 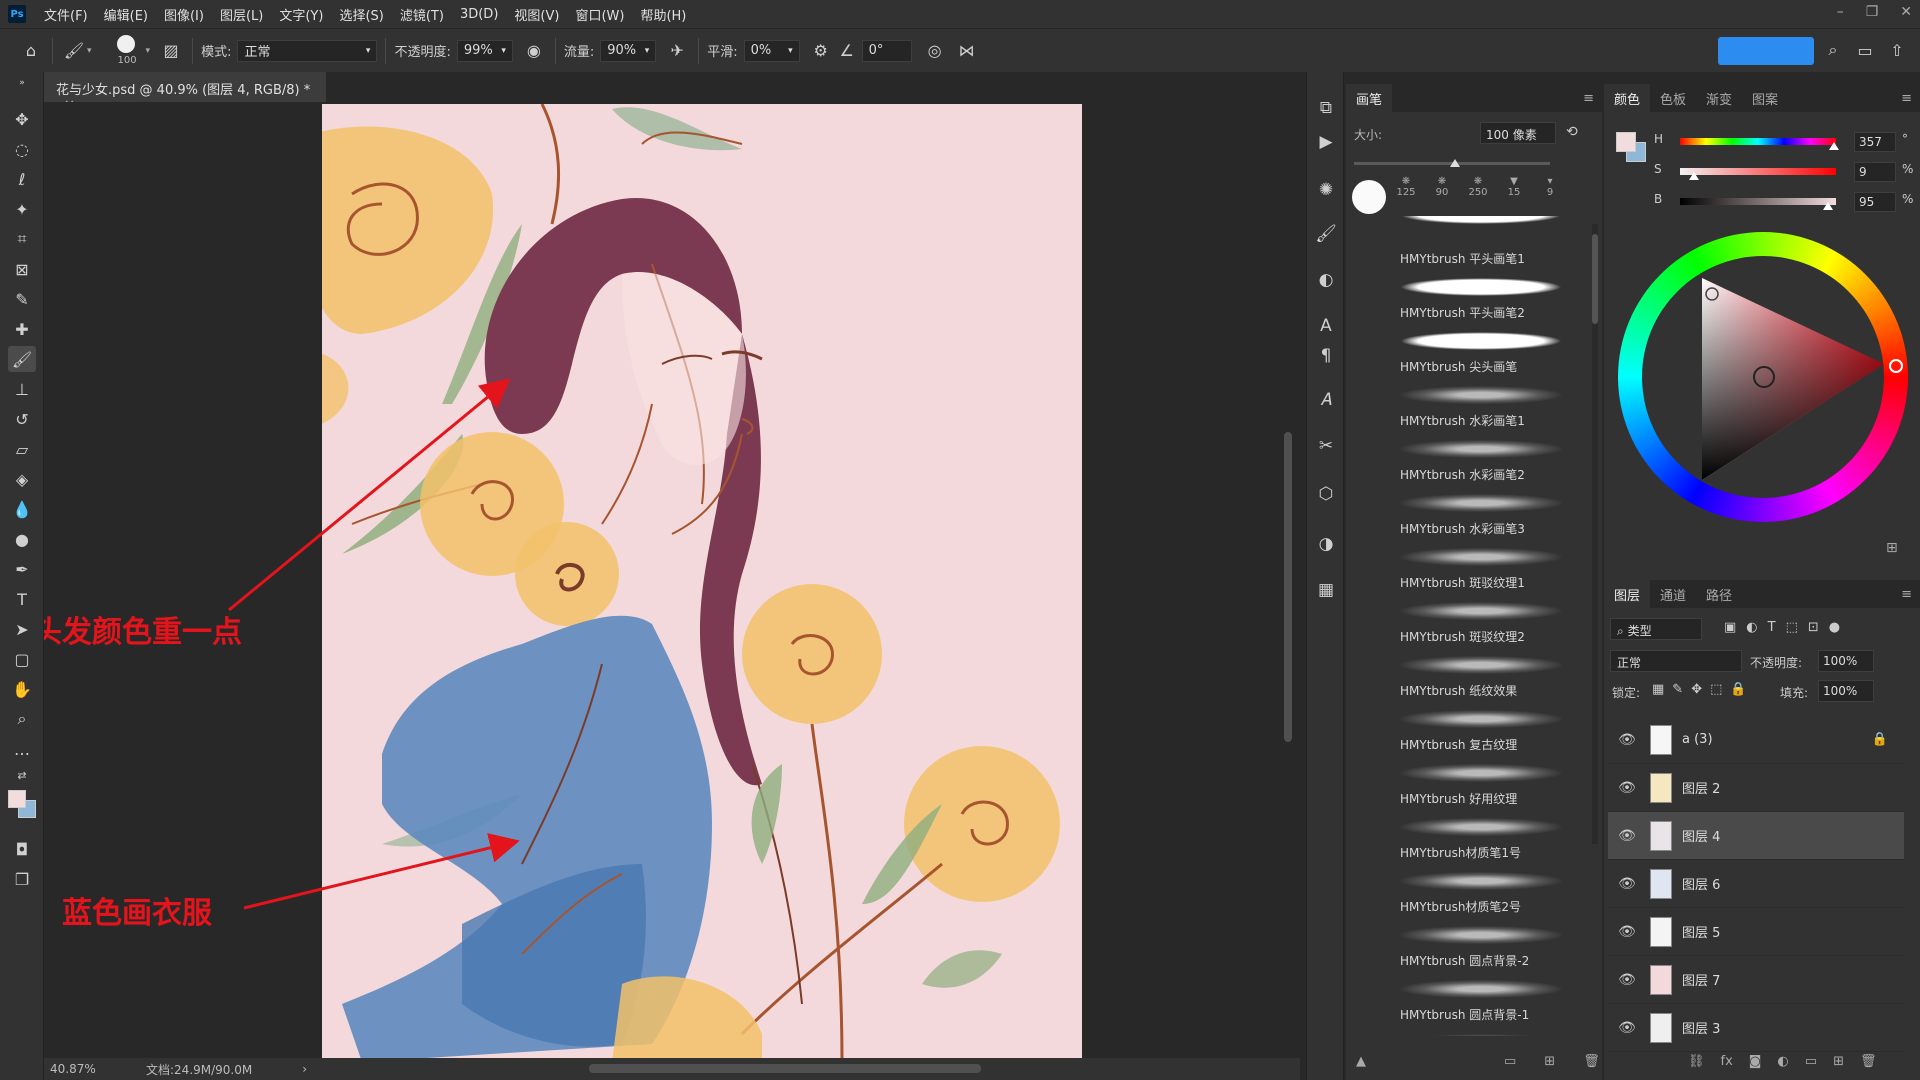 I want to click on lock-all-icon: 🔒, so click(x=1738, y=689).